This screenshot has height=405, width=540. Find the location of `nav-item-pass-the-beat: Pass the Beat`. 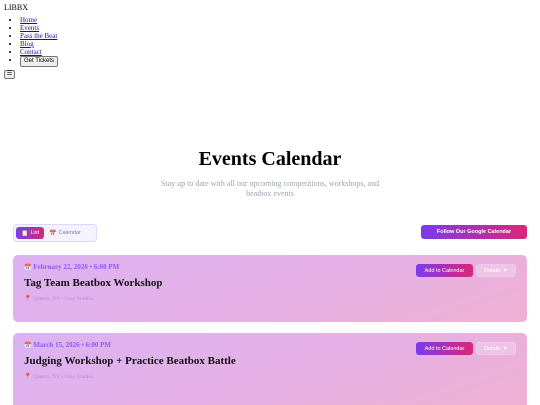

nav-item-pass-the-beat: Pass the Beat is located at coordinates (39, 36).